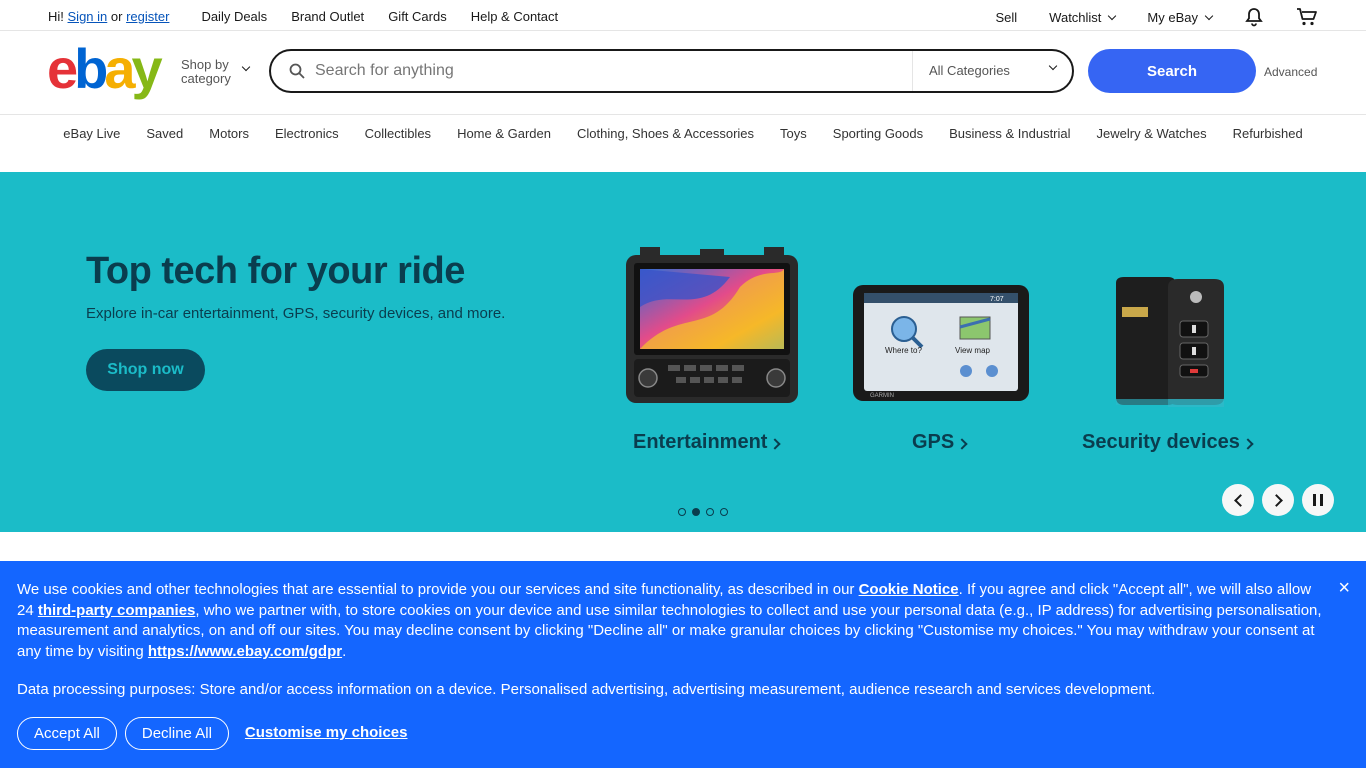 This screenshot has height=768, width=1366. What do you see at coordinates (91, 68) in the screenshot?
I see `logo-letter-b: b` at bounding box center [91, 68].